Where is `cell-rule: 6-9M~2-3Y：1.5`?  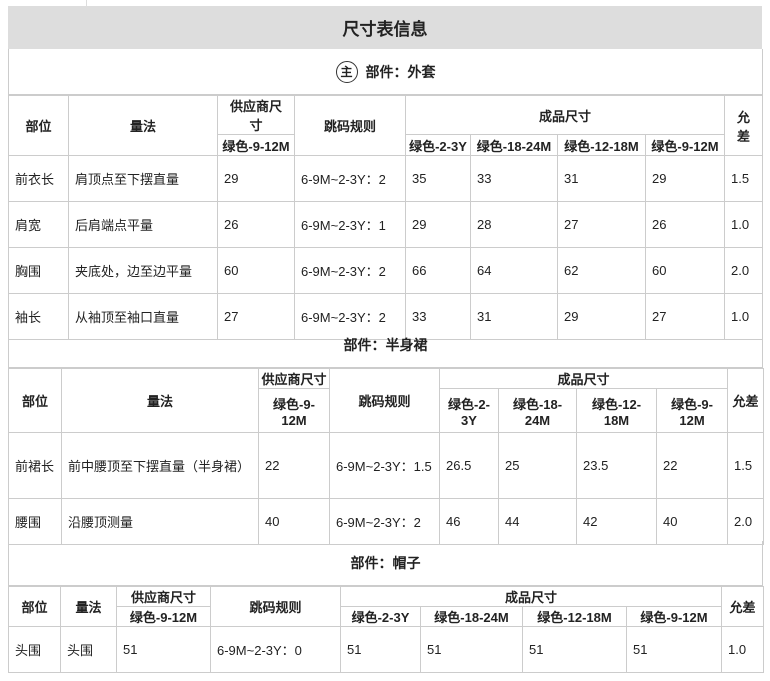
cell-rule: 6-9M~2-3Y：1.5 is located at coordinates (384, 465).